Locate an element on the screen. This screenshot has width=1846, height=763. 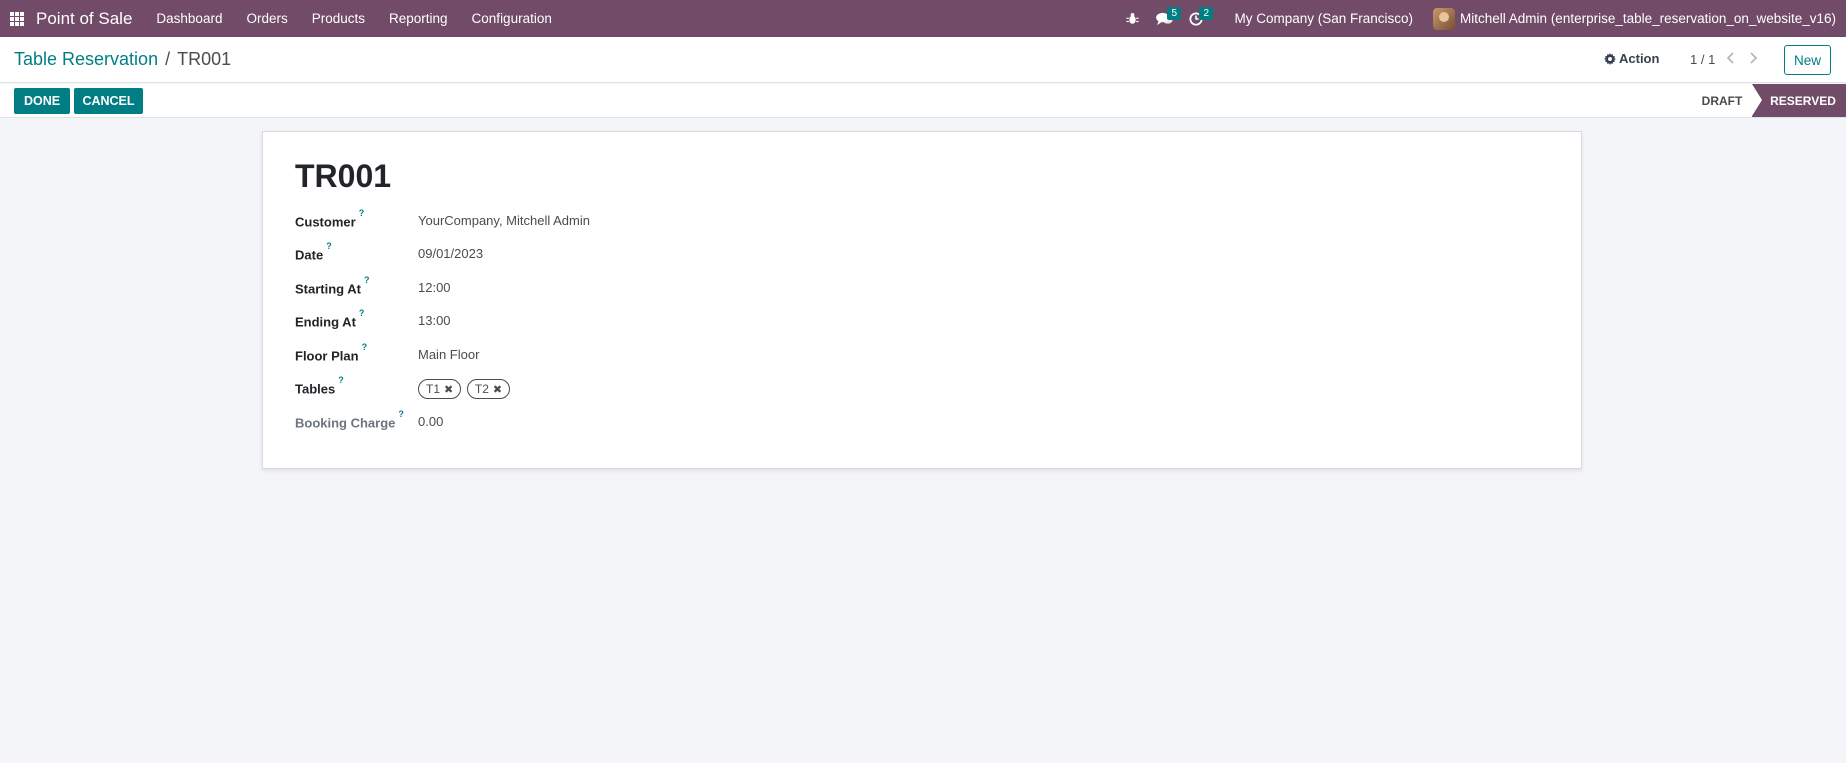
form-statusbar: DONE CANCEL DRAFT RESERVED is located at coordinates (923, 101).